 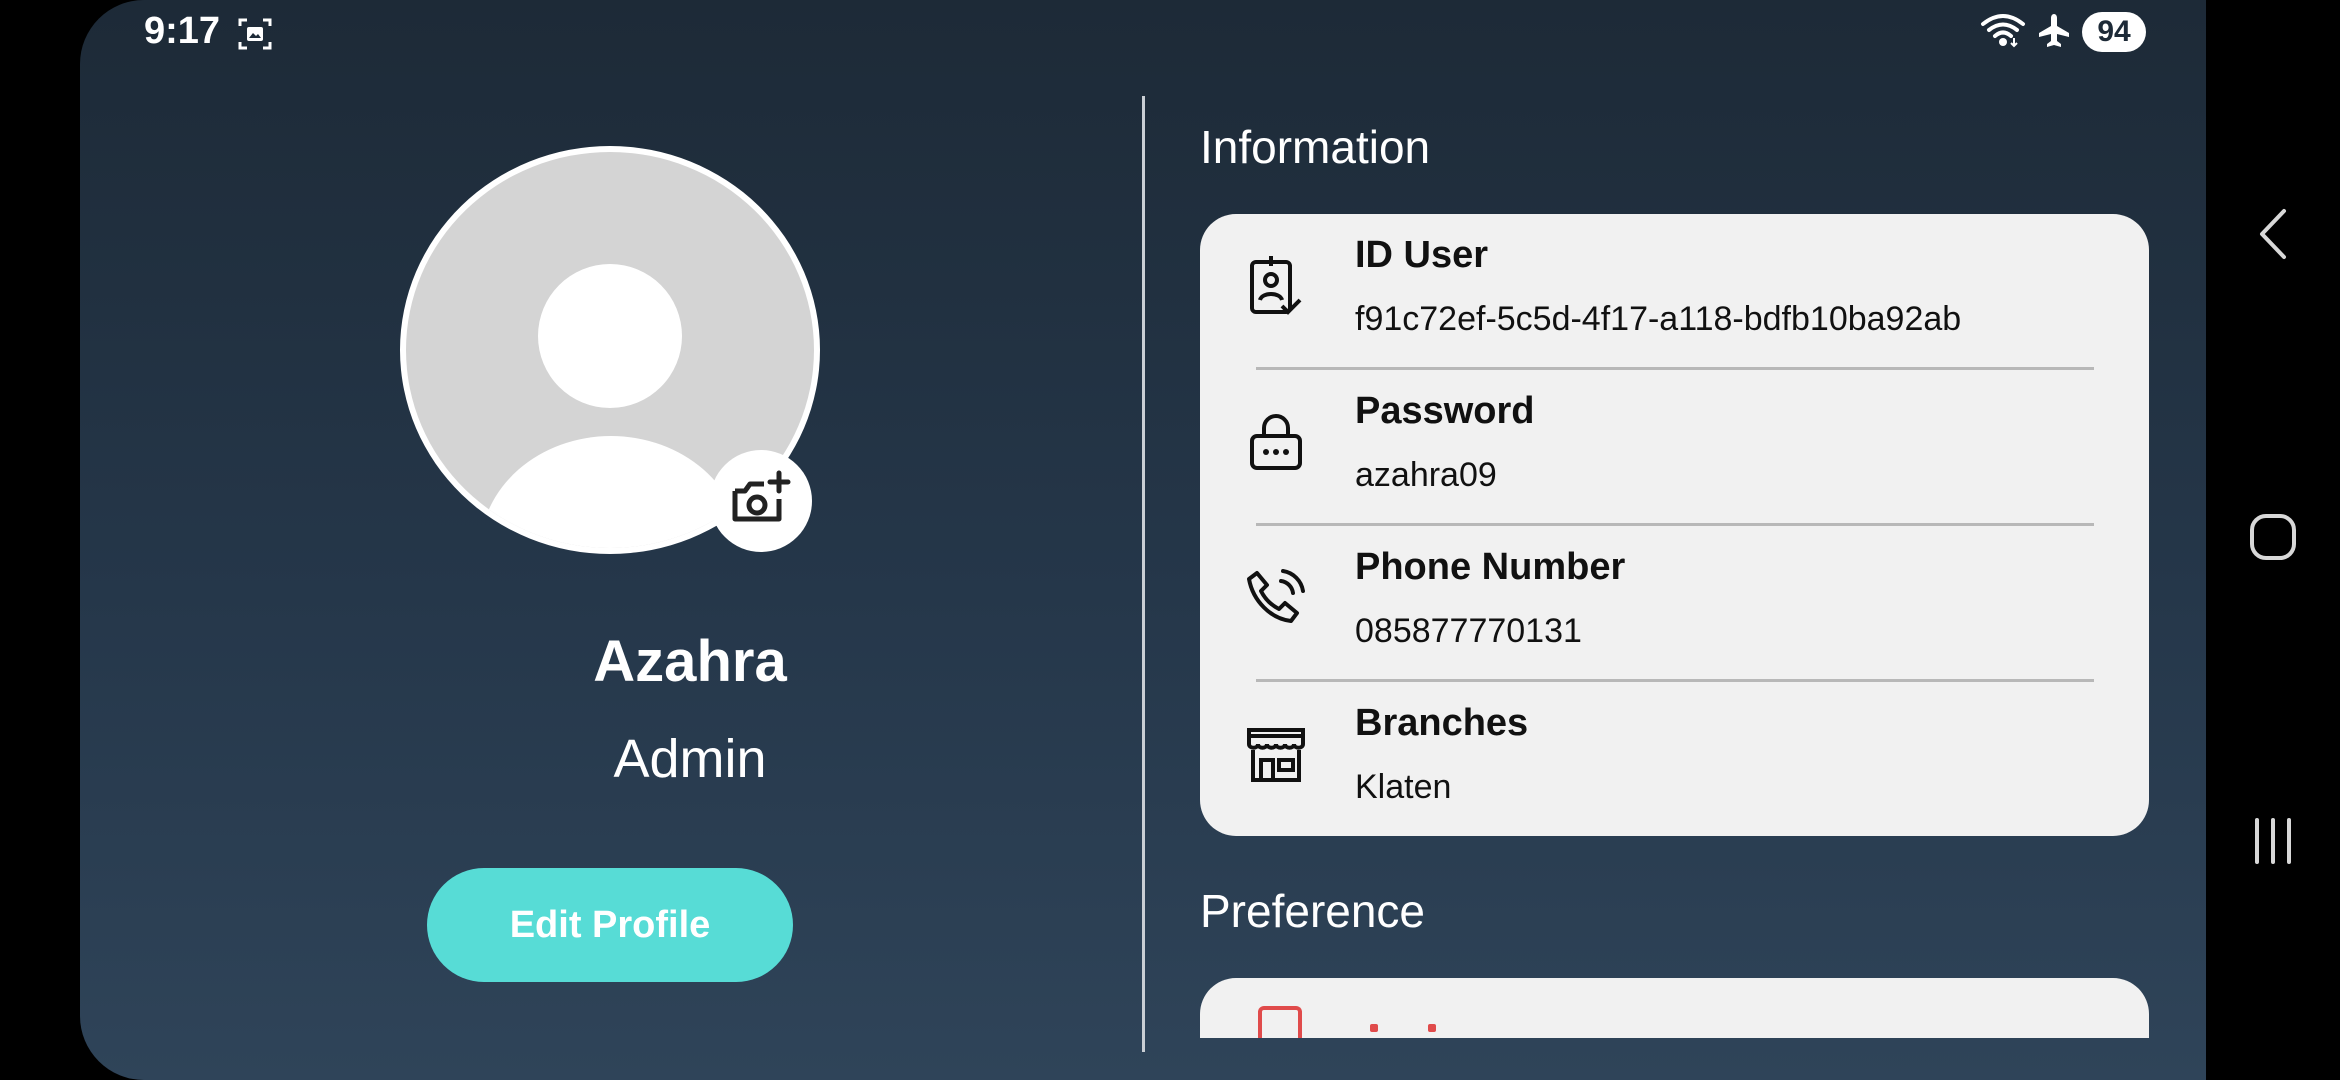 What do you see at coordinates (1674, 604) in the screenshot?
I see `info-row-phone: Phone Number 085877770131` at bounding box center [1674, 604].